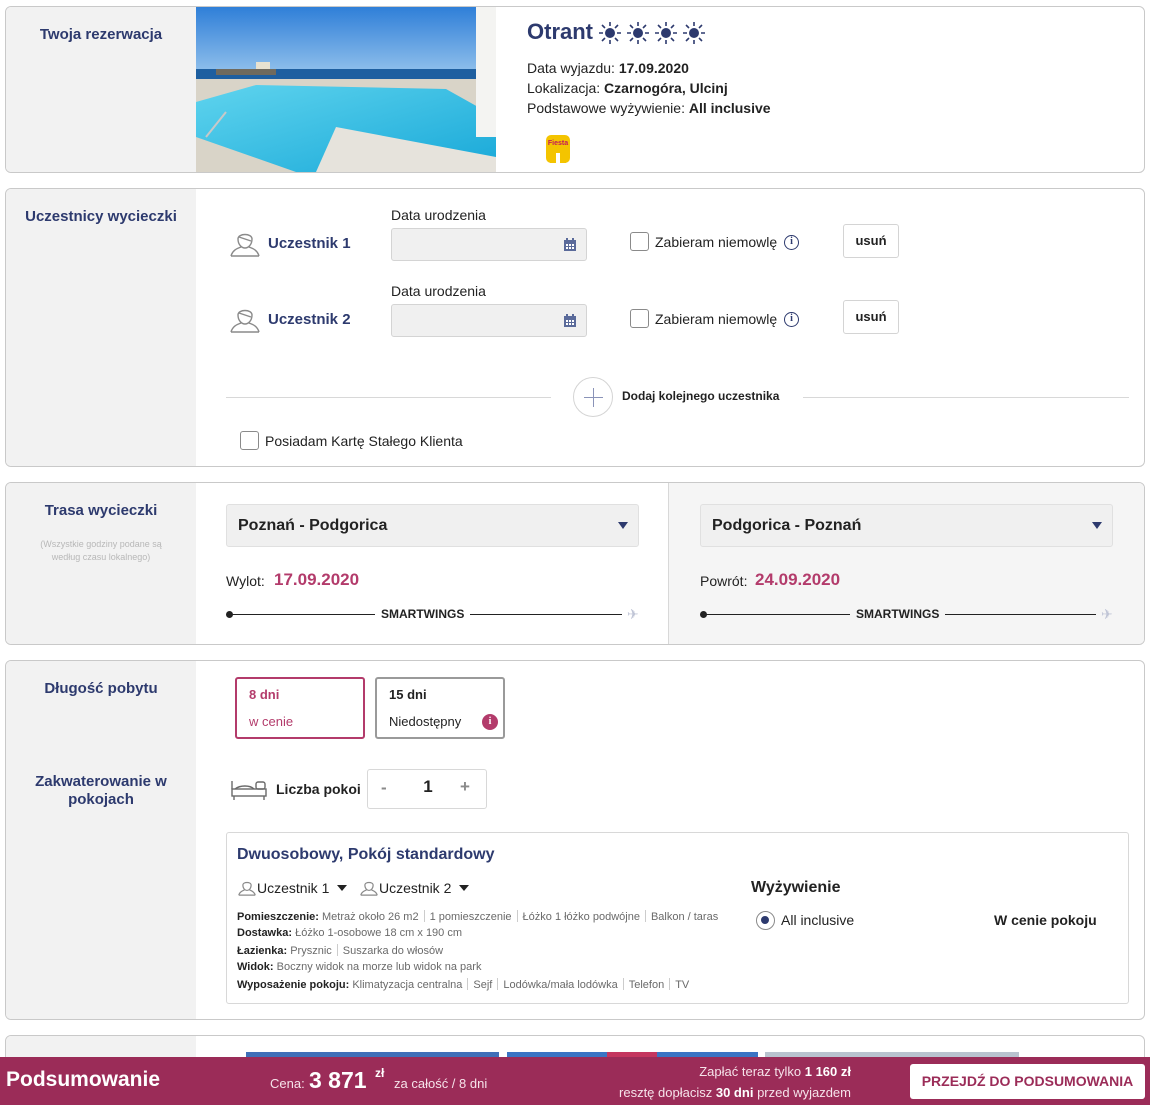  I want to click on room-spec-row: Łazienka: Prysznic Suszarka do włosów, so click(340, 950).